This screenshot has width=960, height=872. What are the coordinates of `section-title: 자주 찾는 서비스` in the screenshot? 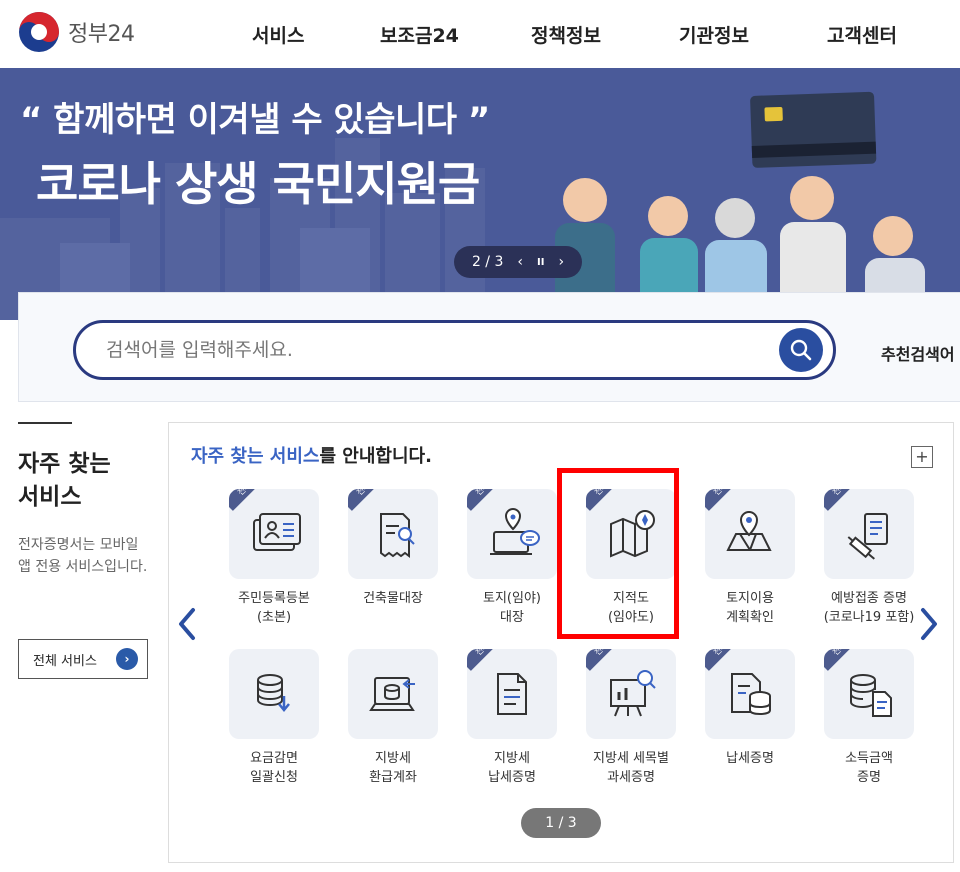 It's located at (64, 480).